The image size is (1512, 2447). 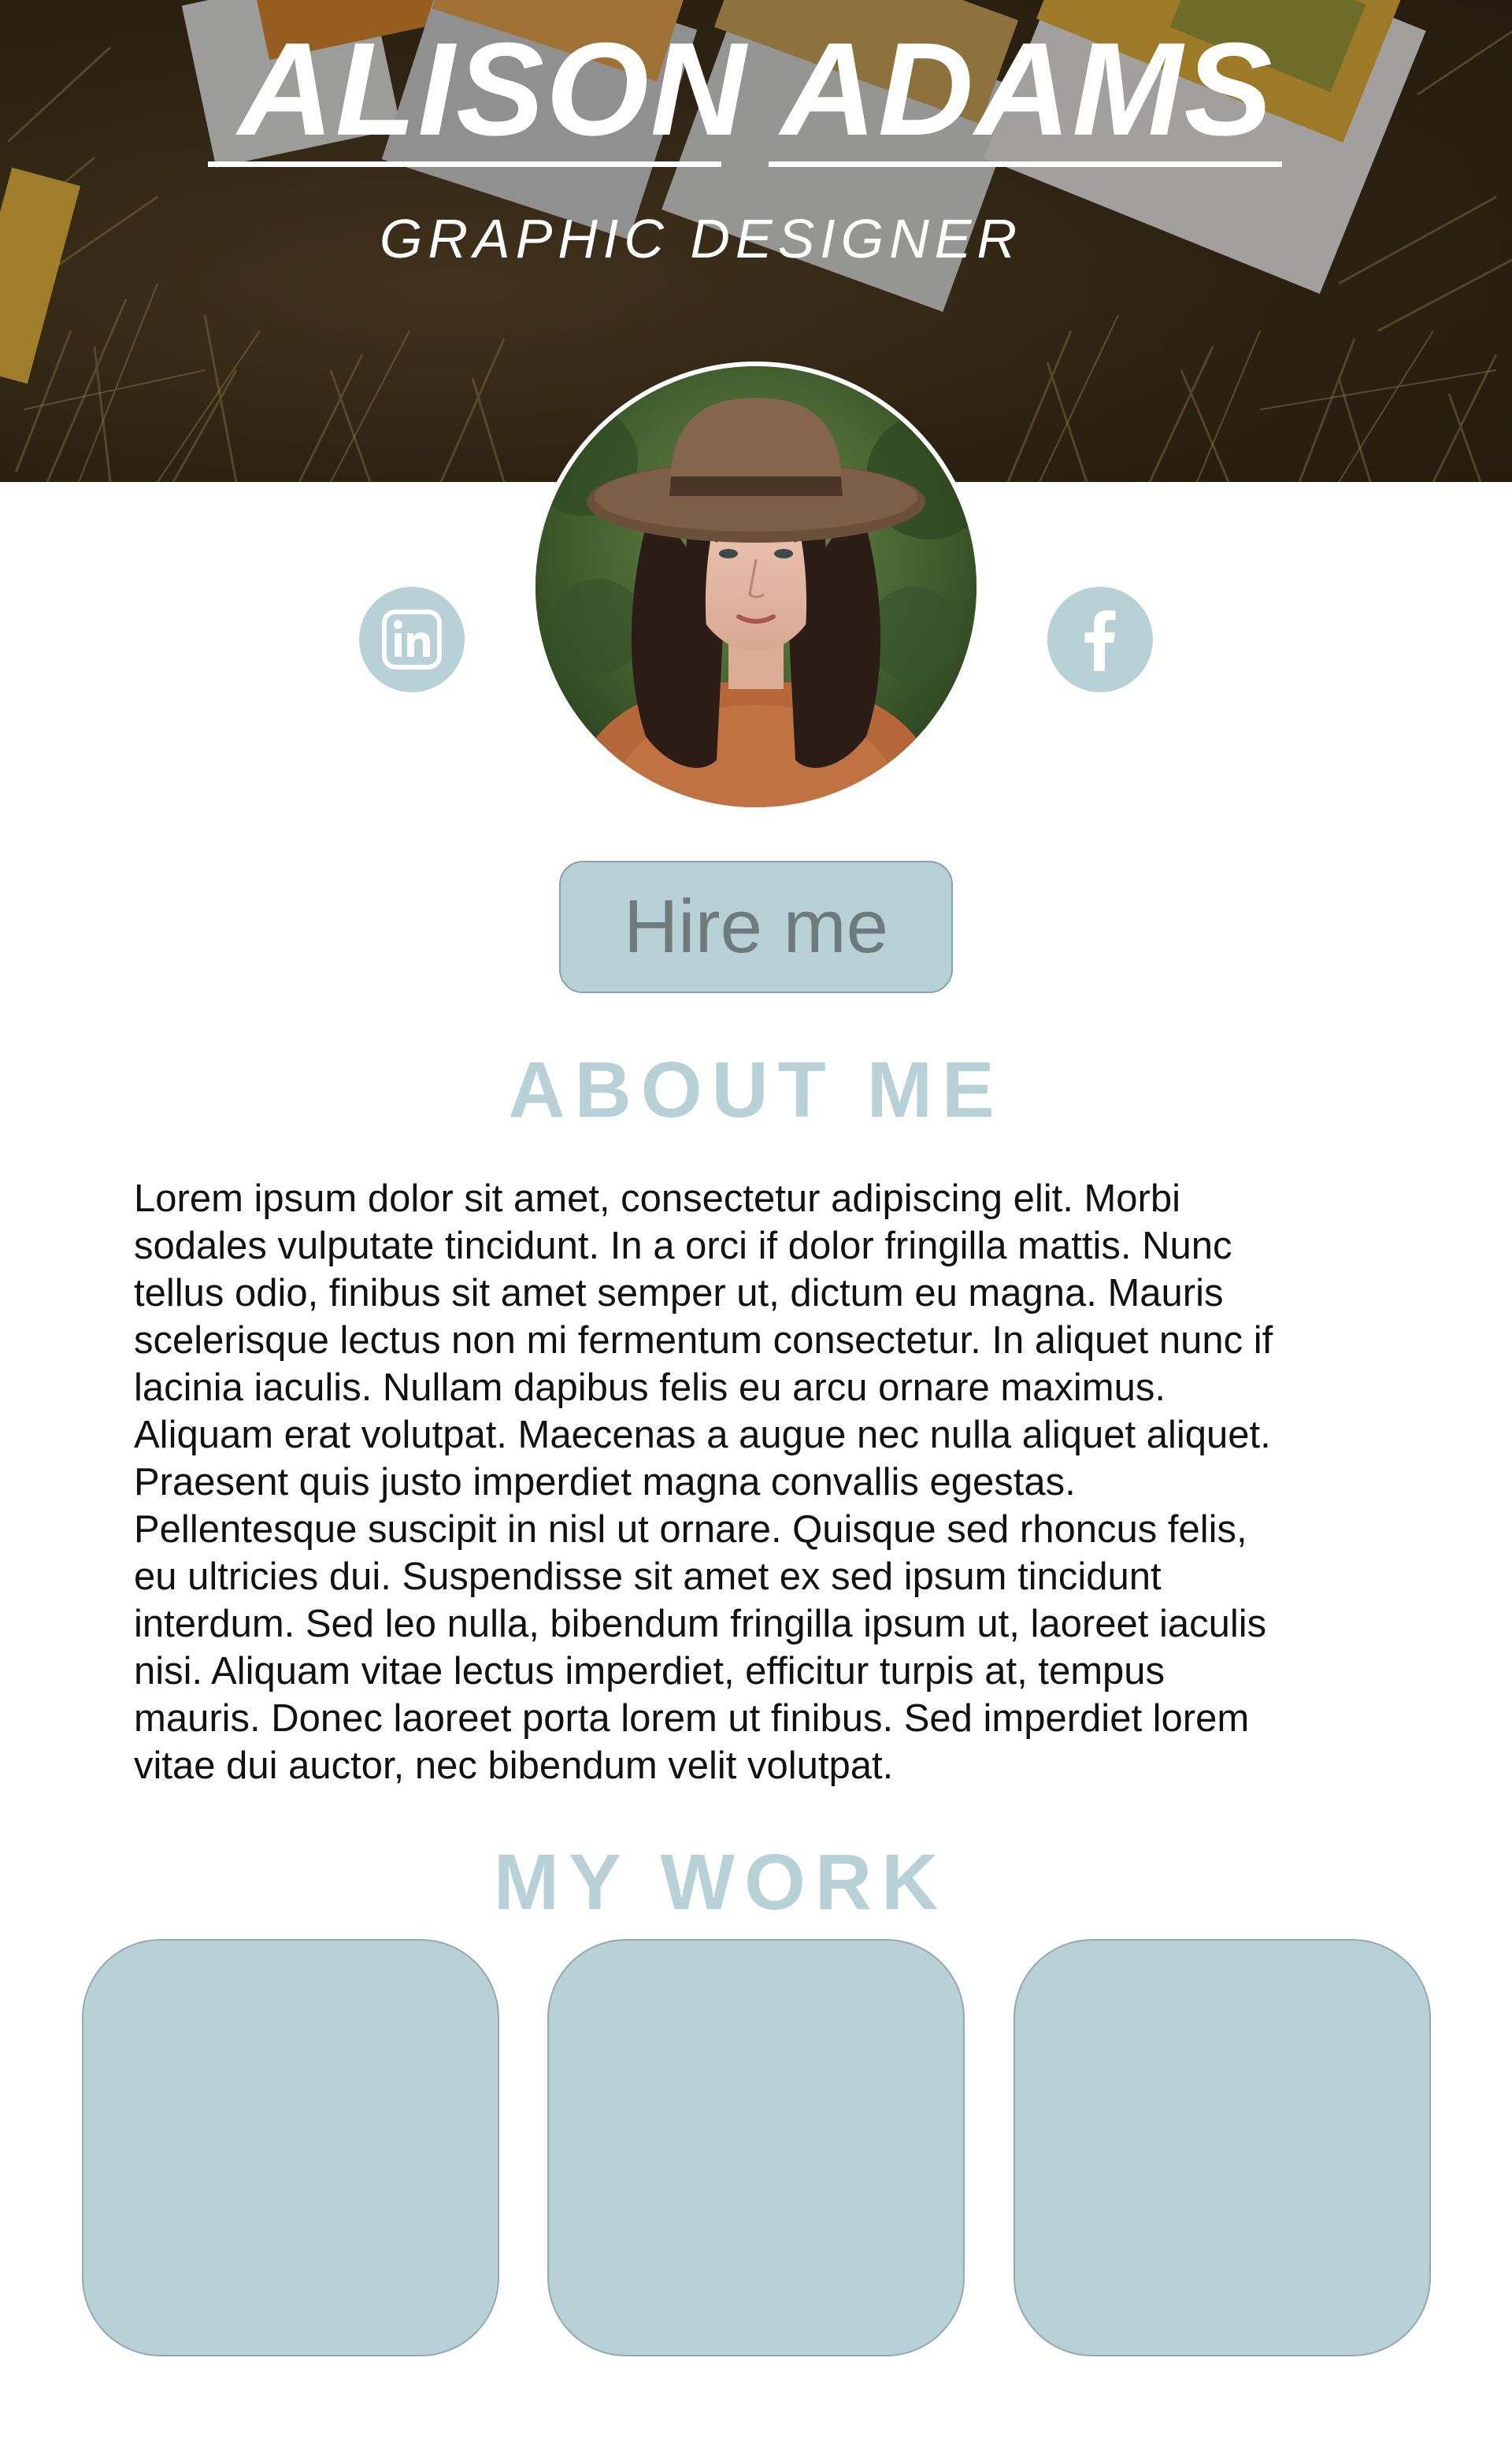 I want to click on profile-avatar, so click(x=756, y=586).